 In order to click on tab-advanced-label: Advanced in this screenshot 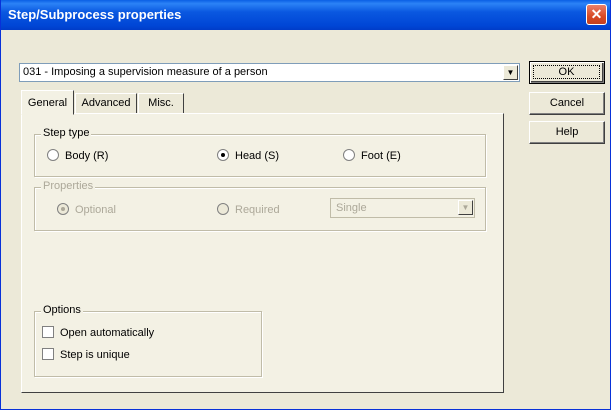, I will do `click(106, 103)`.